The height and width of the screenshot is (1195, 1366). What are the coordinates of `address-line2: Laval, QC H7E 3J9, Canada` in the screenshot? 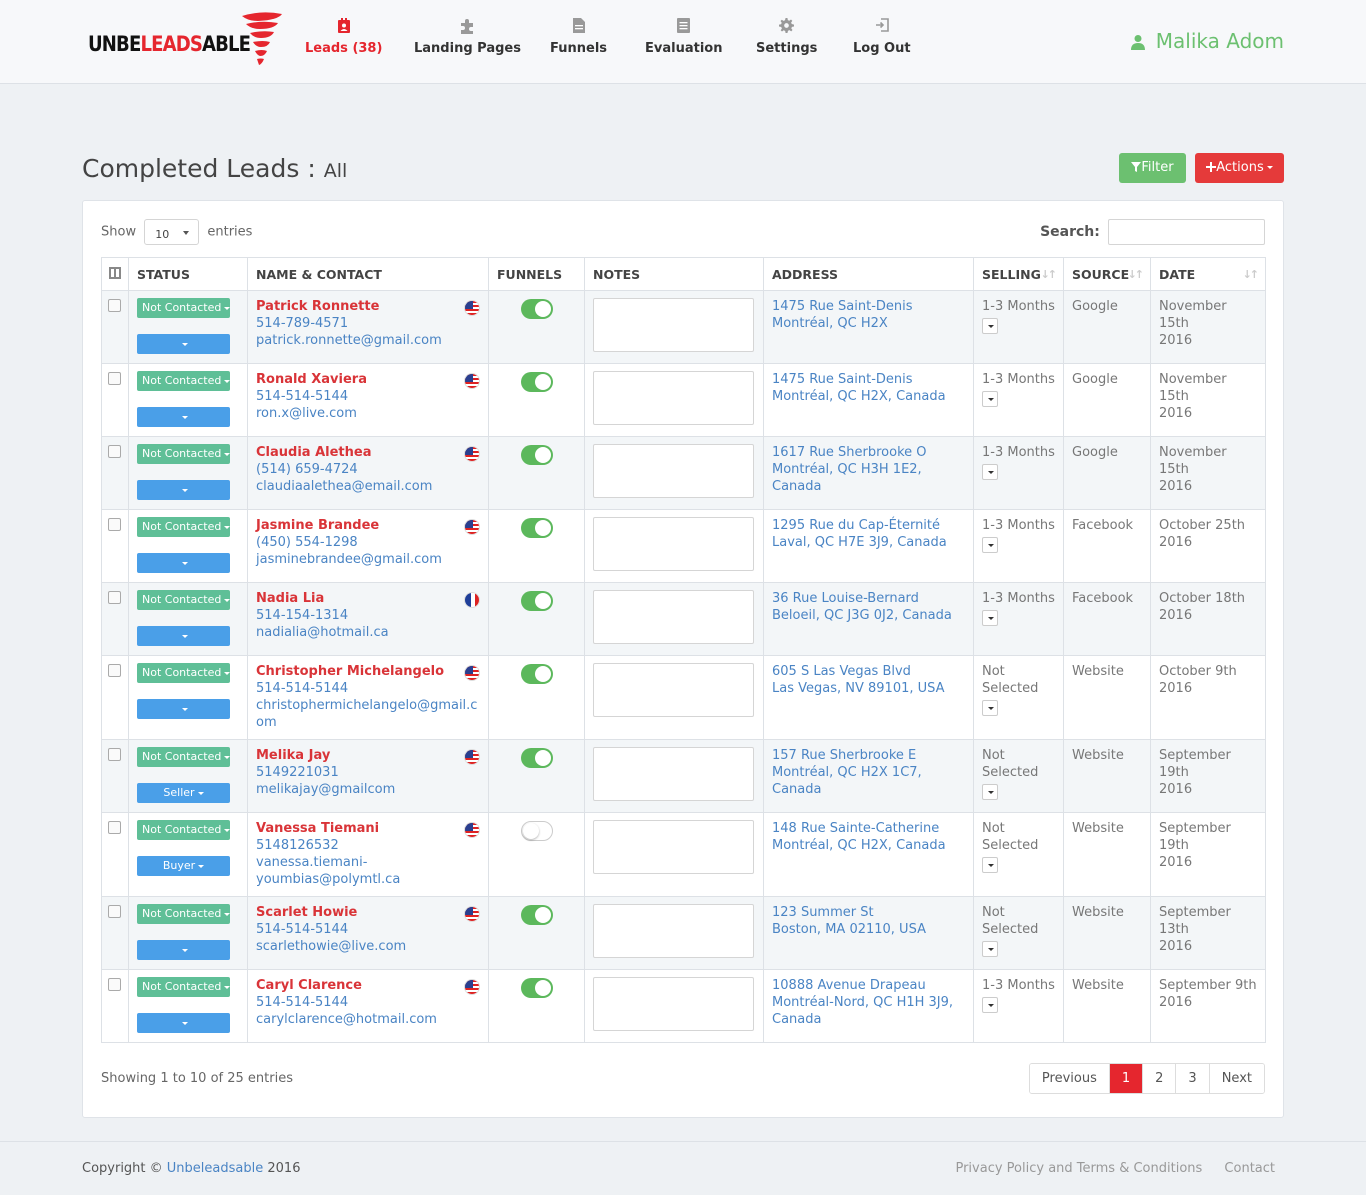 It's located at (859, 542).